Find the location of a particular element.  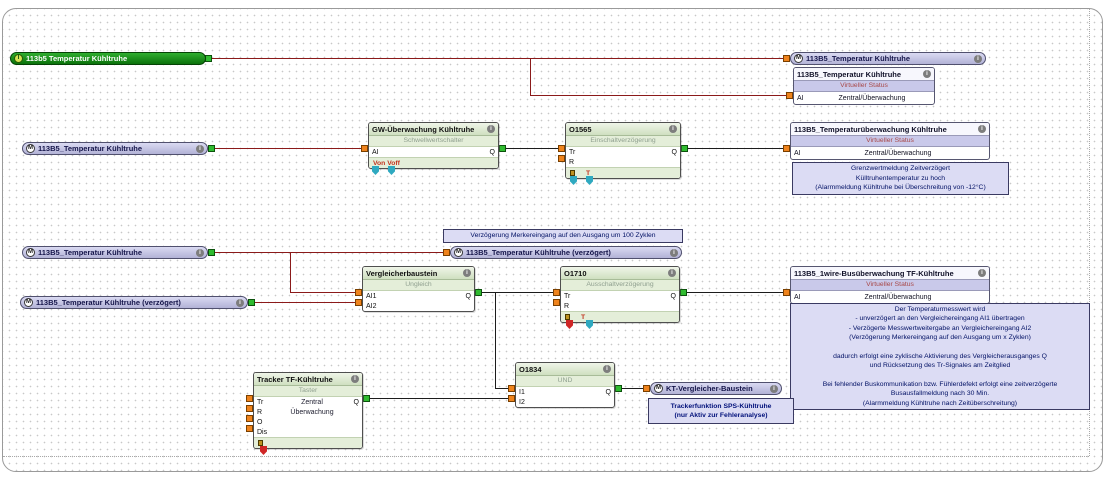

block-title: GW-Überwachung Kühltruhe is located at coordinates (423, 129).